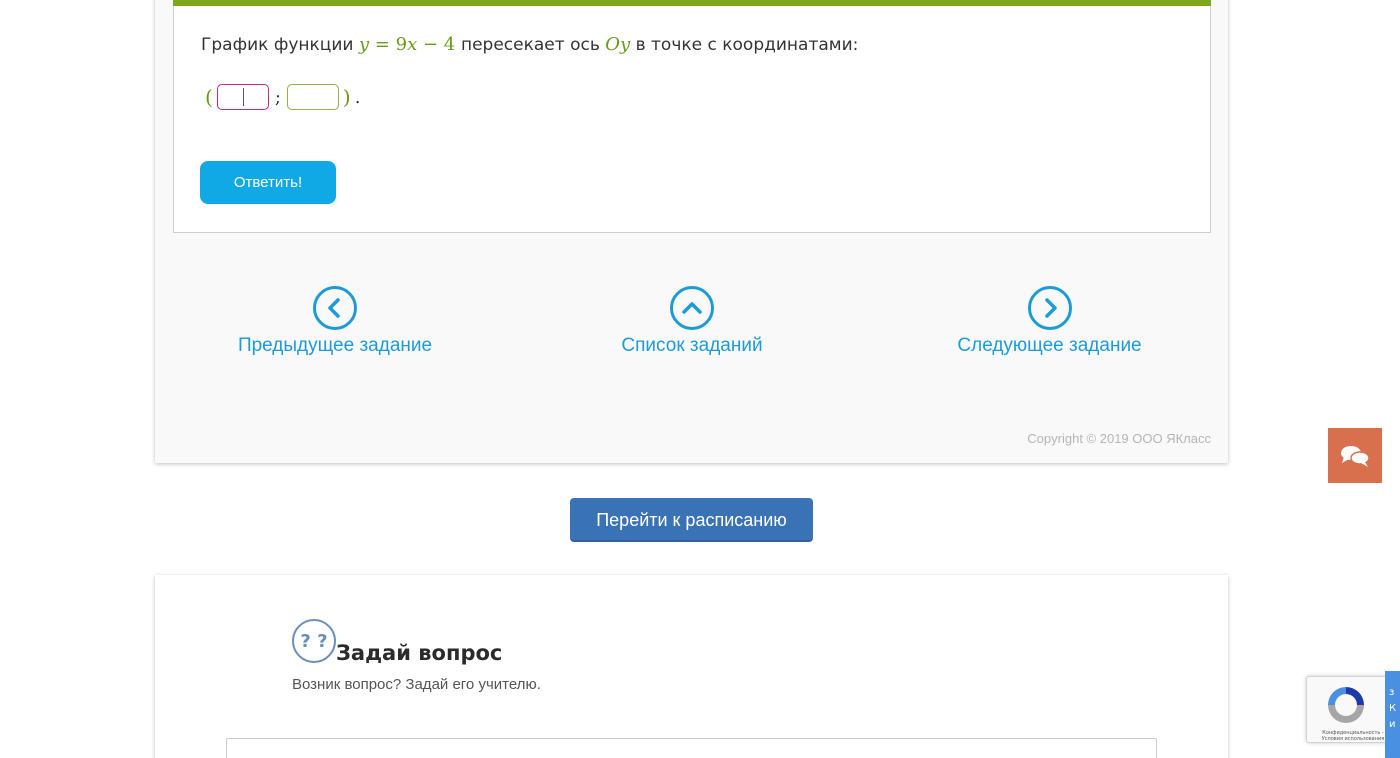  What do you see at coordinates (691, 748) in the screenshot?
I see `question-textarea` at bounding box center [691, 748].